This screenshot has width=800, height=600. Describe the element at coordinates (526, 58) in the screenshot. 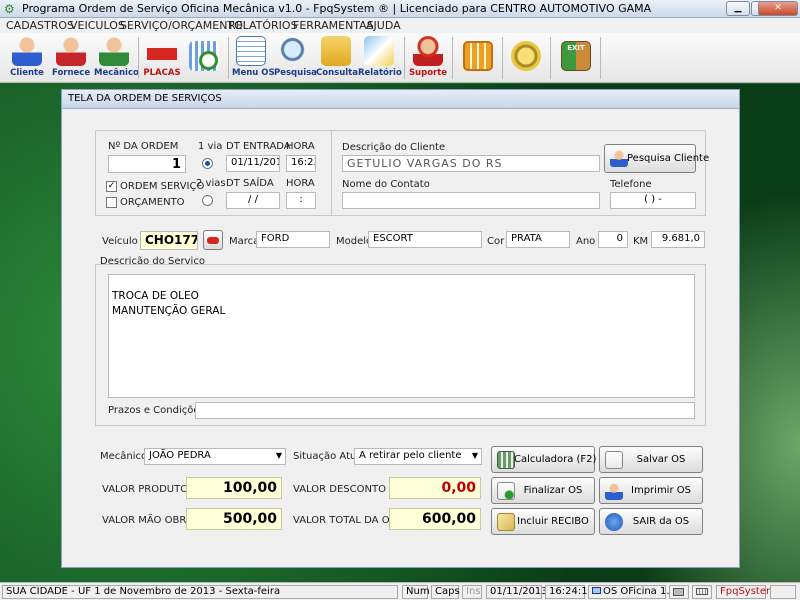

I see `money-button` at that location.